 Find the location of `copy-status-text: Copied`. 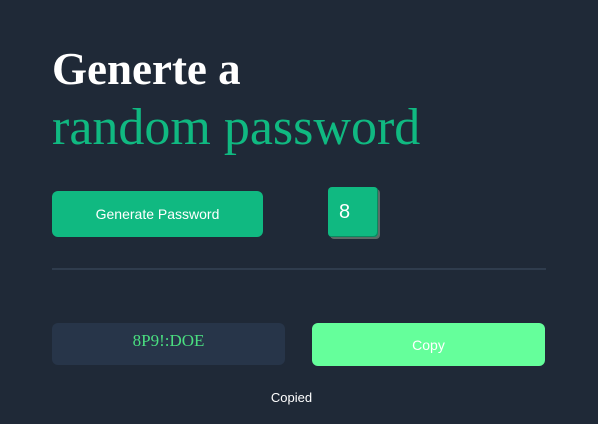

copy-status-text: Copied is located at coordinates (291, 397).